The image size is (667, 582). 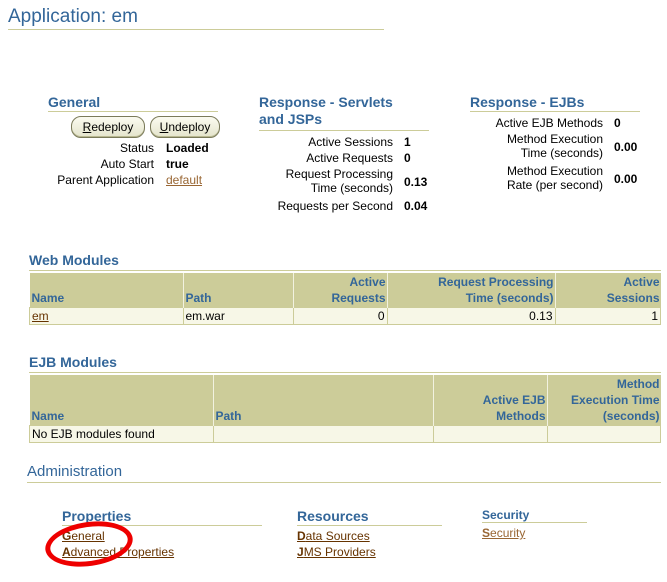 I want to click on request-processing-label-line2: Time (seconds), so click(x=351, y=188).